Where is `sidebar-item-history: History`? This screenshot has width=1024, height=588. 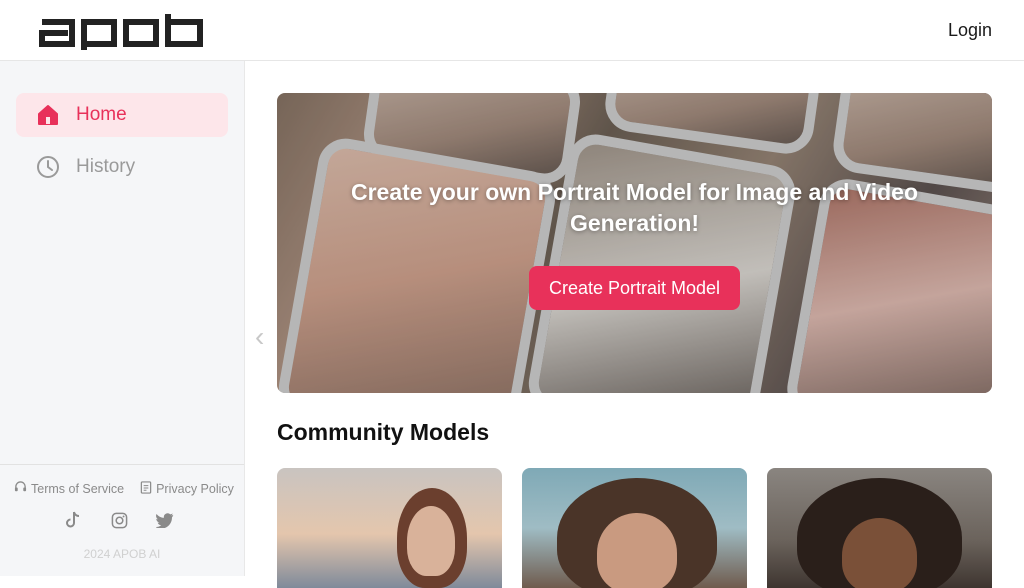
sidebar-item-history: History is located at coordinates (122, 167).